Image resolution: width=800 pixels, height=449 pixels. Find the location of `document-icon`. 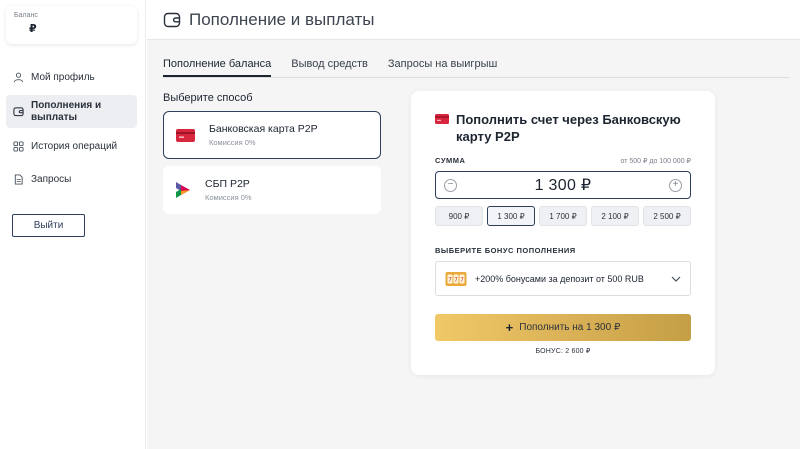

document-icon is located at coordinates (18, 179).